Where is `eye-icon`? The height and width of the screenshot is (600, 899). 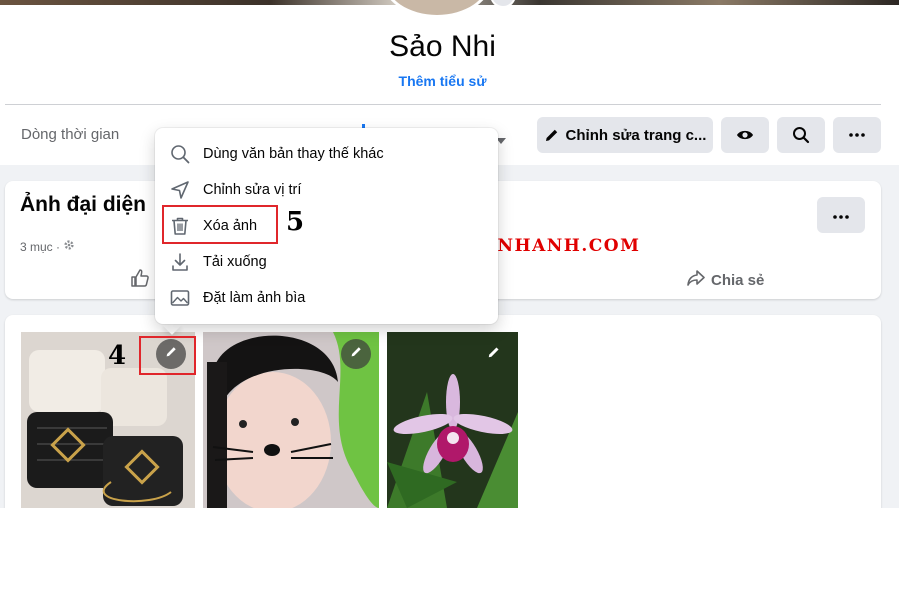
eye-icon is located at coordinates (745, 135).